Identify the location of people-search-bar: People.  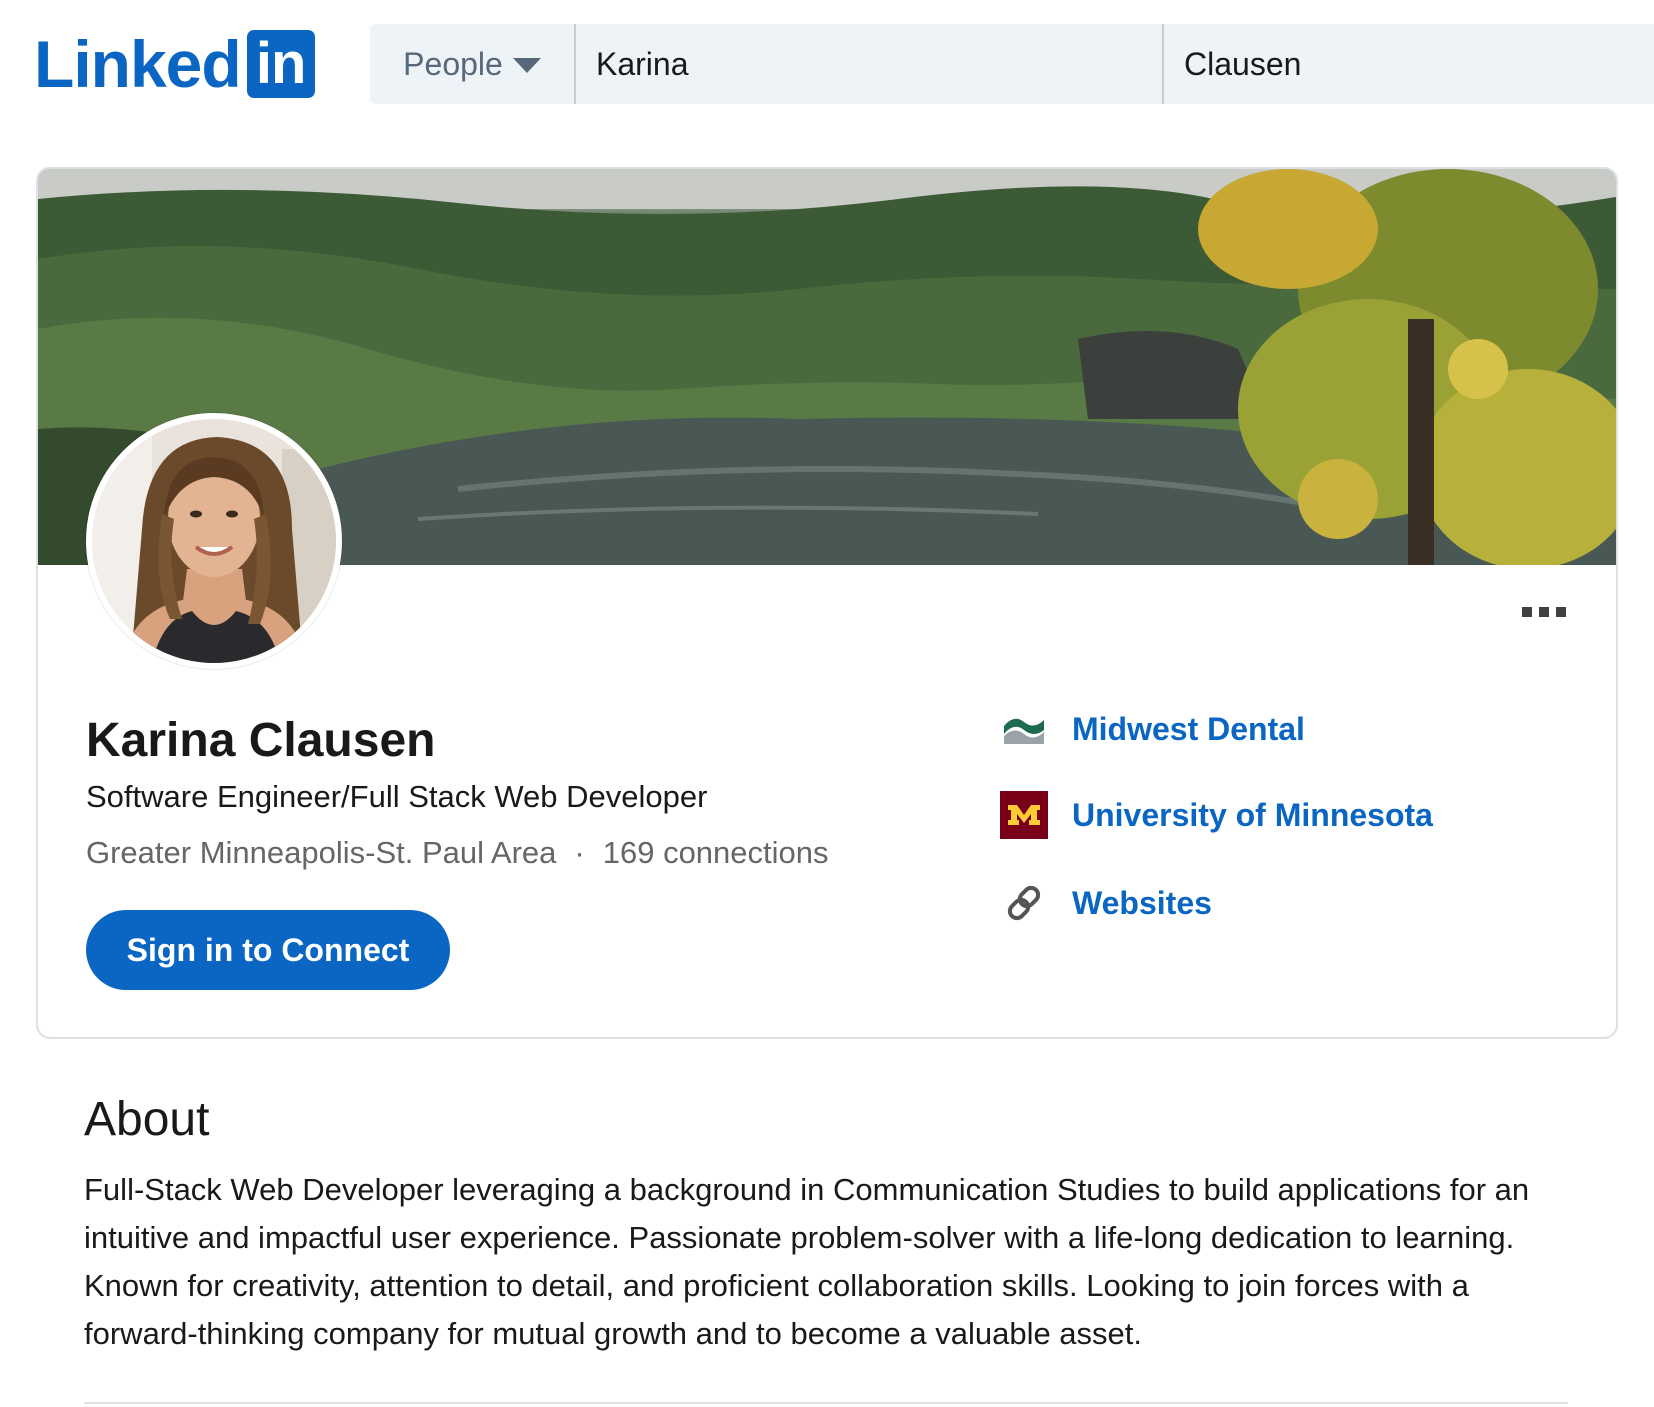
(1012, 64).